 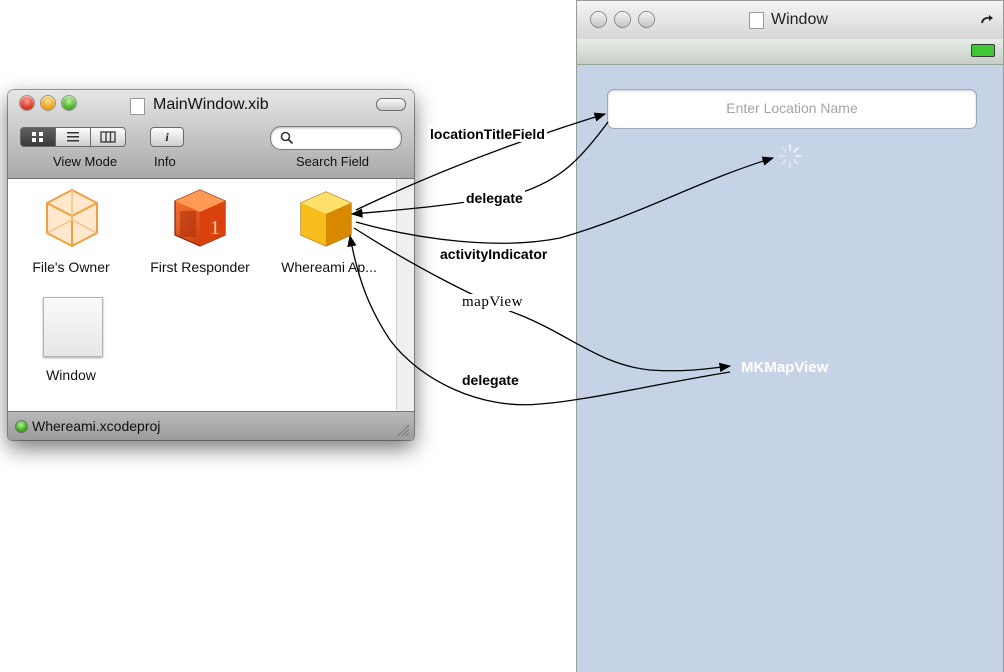 I want to click on delegate-connection-label: delegate, so click(x=494, y=198).